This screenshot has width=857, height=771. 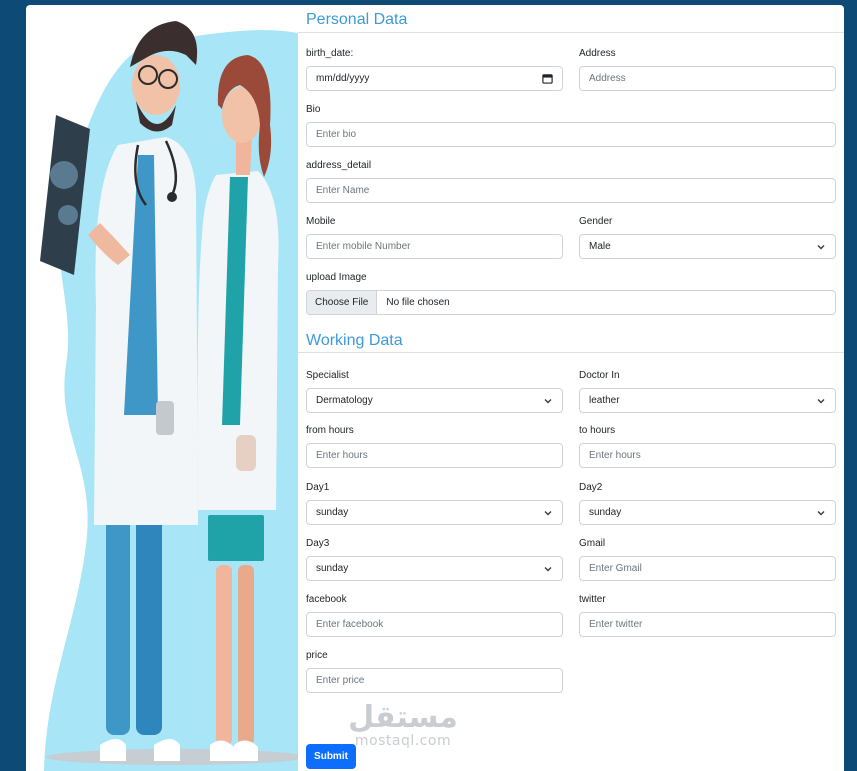 What do you see at coordinates (434, 400) in the screenshot?
I see `specialist-select: Dermatology` at bounding box center [434, 400].